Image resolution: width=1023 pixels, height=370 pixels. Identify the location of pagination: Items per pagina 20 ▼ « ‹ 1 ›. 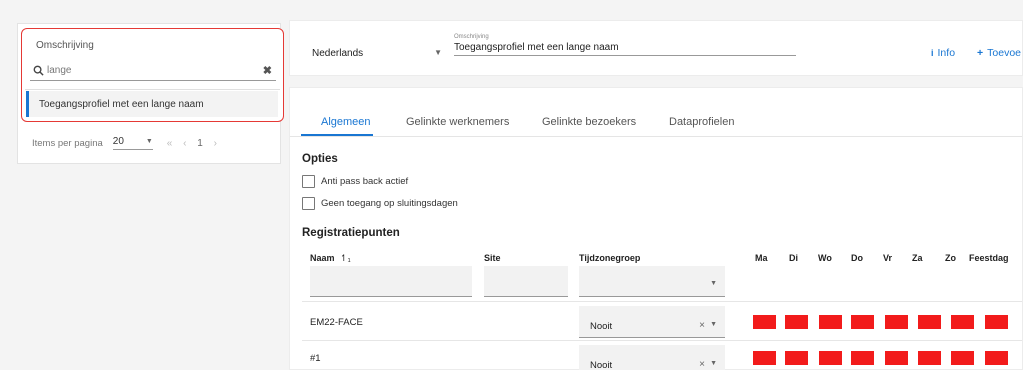
(152, 143).